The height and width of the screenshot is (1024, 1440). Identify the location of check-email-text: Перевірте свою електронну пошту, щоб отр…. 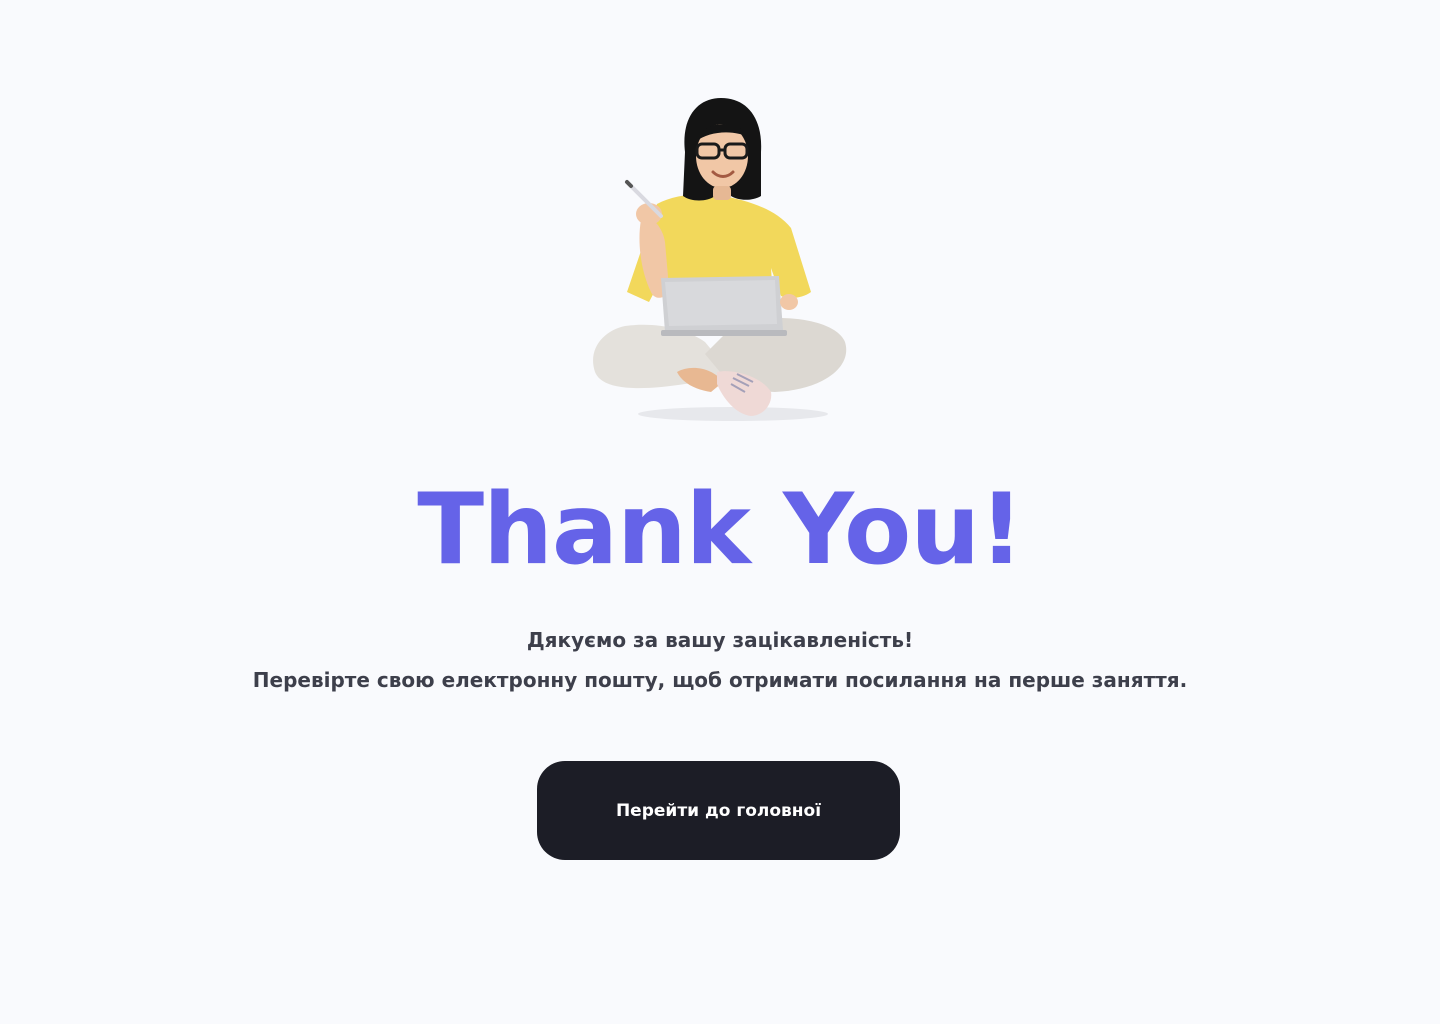
(720, 680).